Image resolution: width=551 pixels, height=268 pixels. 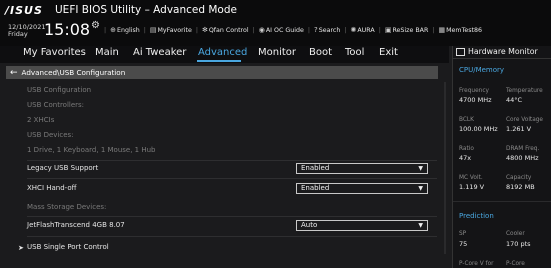 I want to click on core-voltage-label: Core Voltage, so click(x=525, y=120).